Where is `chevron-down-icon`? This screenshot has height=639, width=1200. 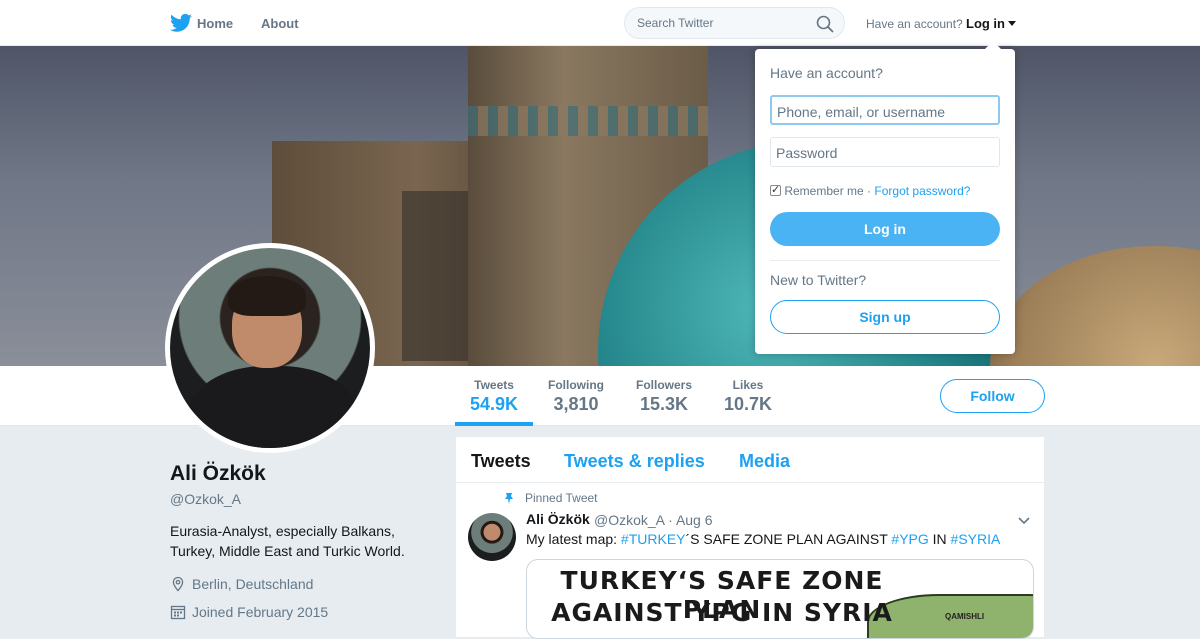 chevron-down-icon is located at coordinates (1024, 521).